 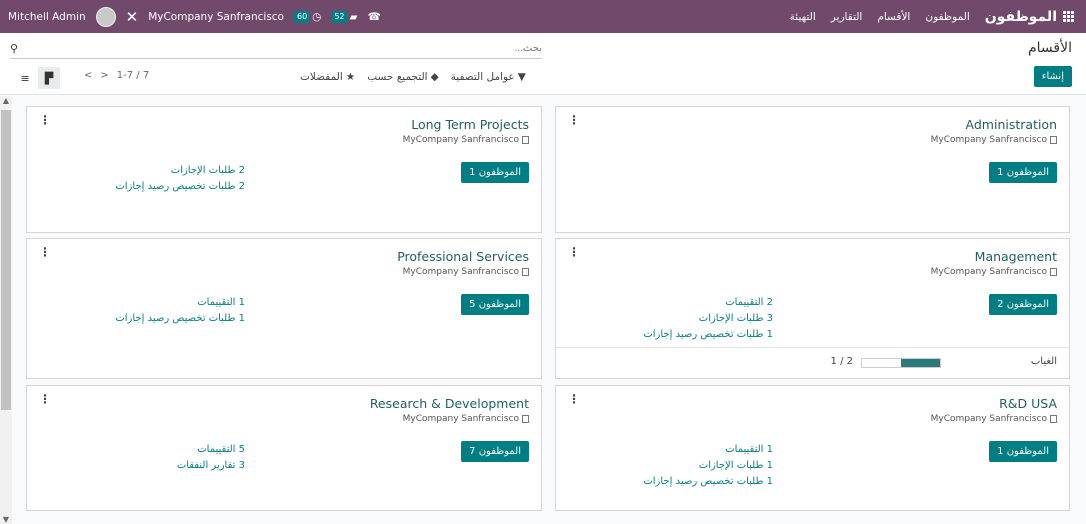 I want to click on employees-button: 2 الموظفون, so click(x=1023, y=304).